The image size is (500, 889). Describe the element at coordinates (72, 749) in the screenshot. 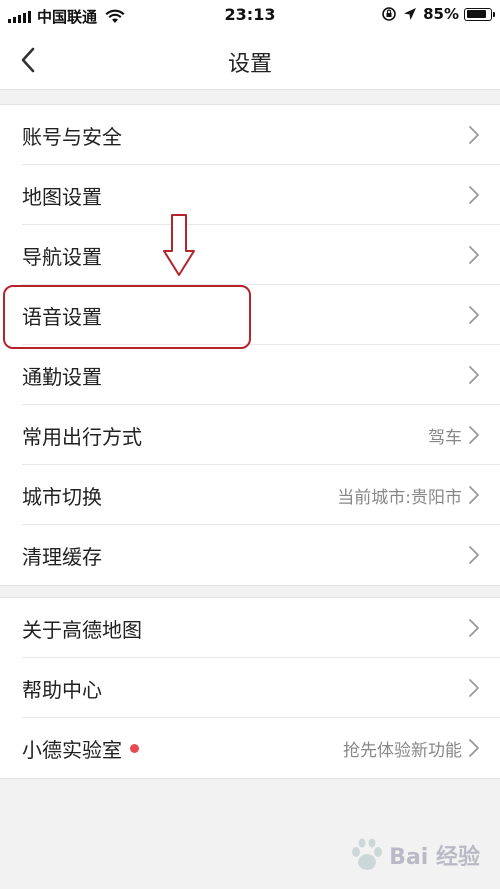

I see `row-label: 小德实验室` at that location.